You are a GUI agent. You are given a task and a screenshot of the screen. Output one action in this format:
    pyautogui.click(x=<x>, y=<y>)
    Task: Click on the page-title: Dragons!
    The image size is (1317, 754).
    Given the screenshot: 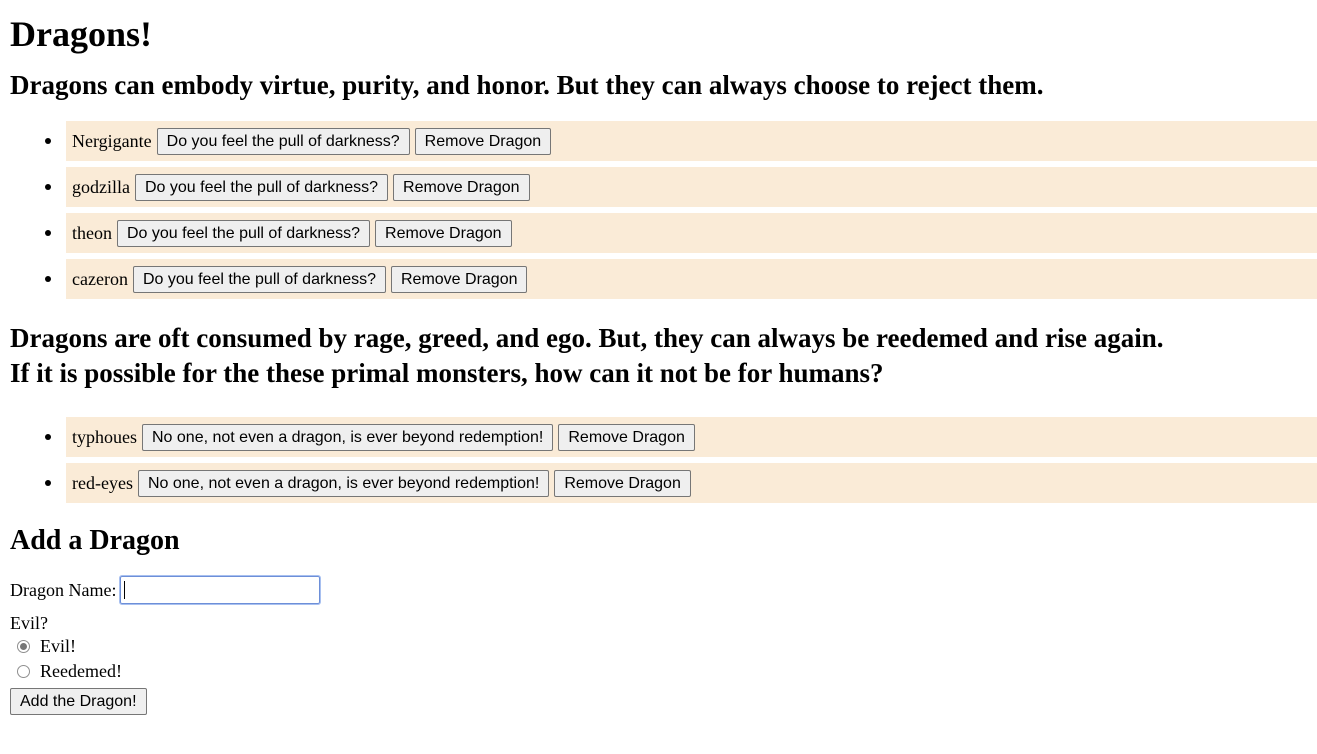 What is the action you would take?
    pyautogui.click(x=81, y=34)
    